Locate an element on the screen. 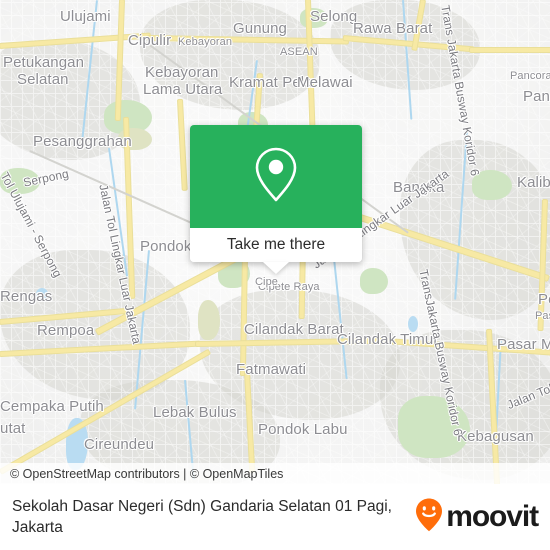  map-place-label: Rengas is located at coordinates (26, 296).